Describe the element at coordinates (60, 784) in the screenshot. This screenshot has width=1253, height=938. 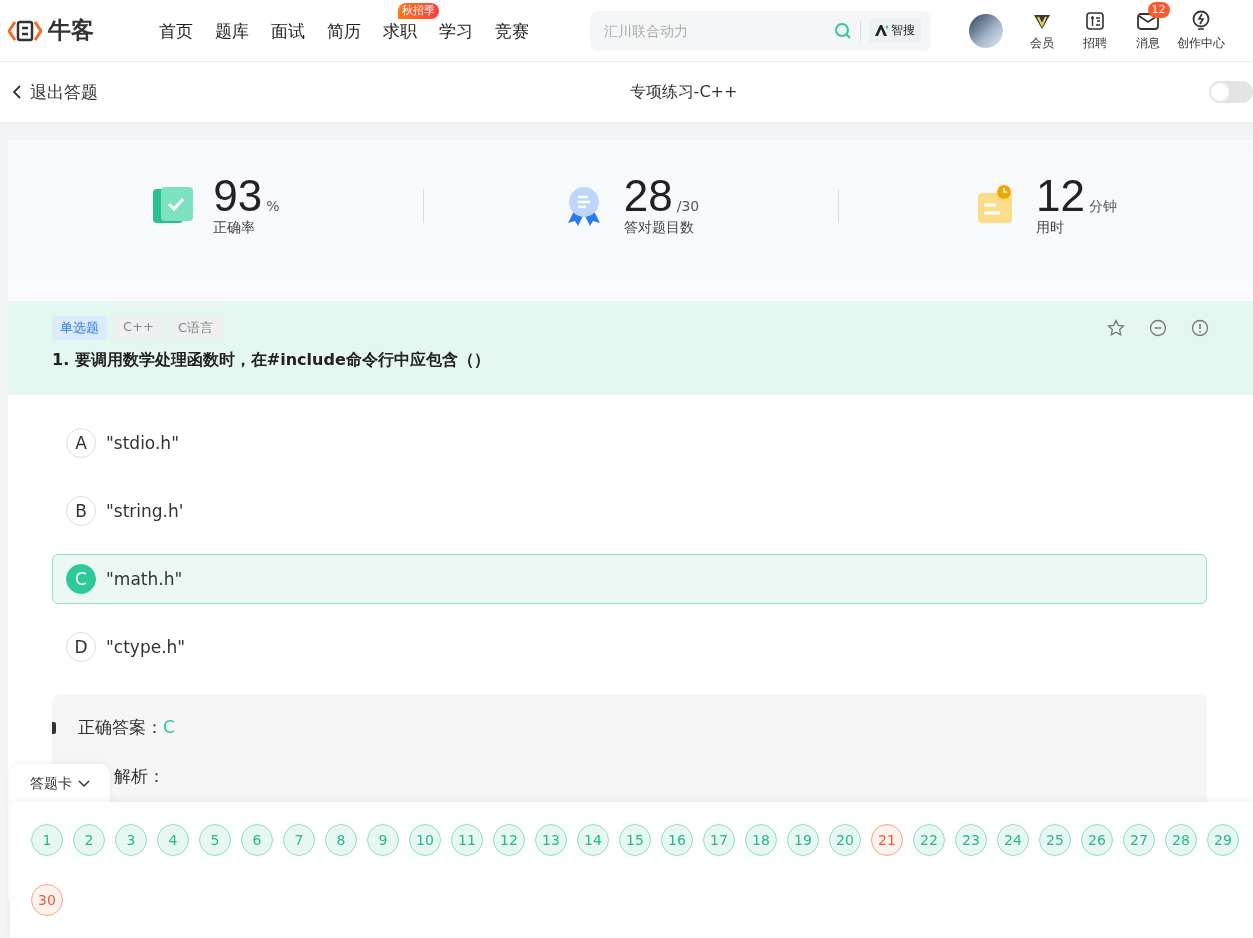
I see `answer-card-tab: 答题卡` at that location.